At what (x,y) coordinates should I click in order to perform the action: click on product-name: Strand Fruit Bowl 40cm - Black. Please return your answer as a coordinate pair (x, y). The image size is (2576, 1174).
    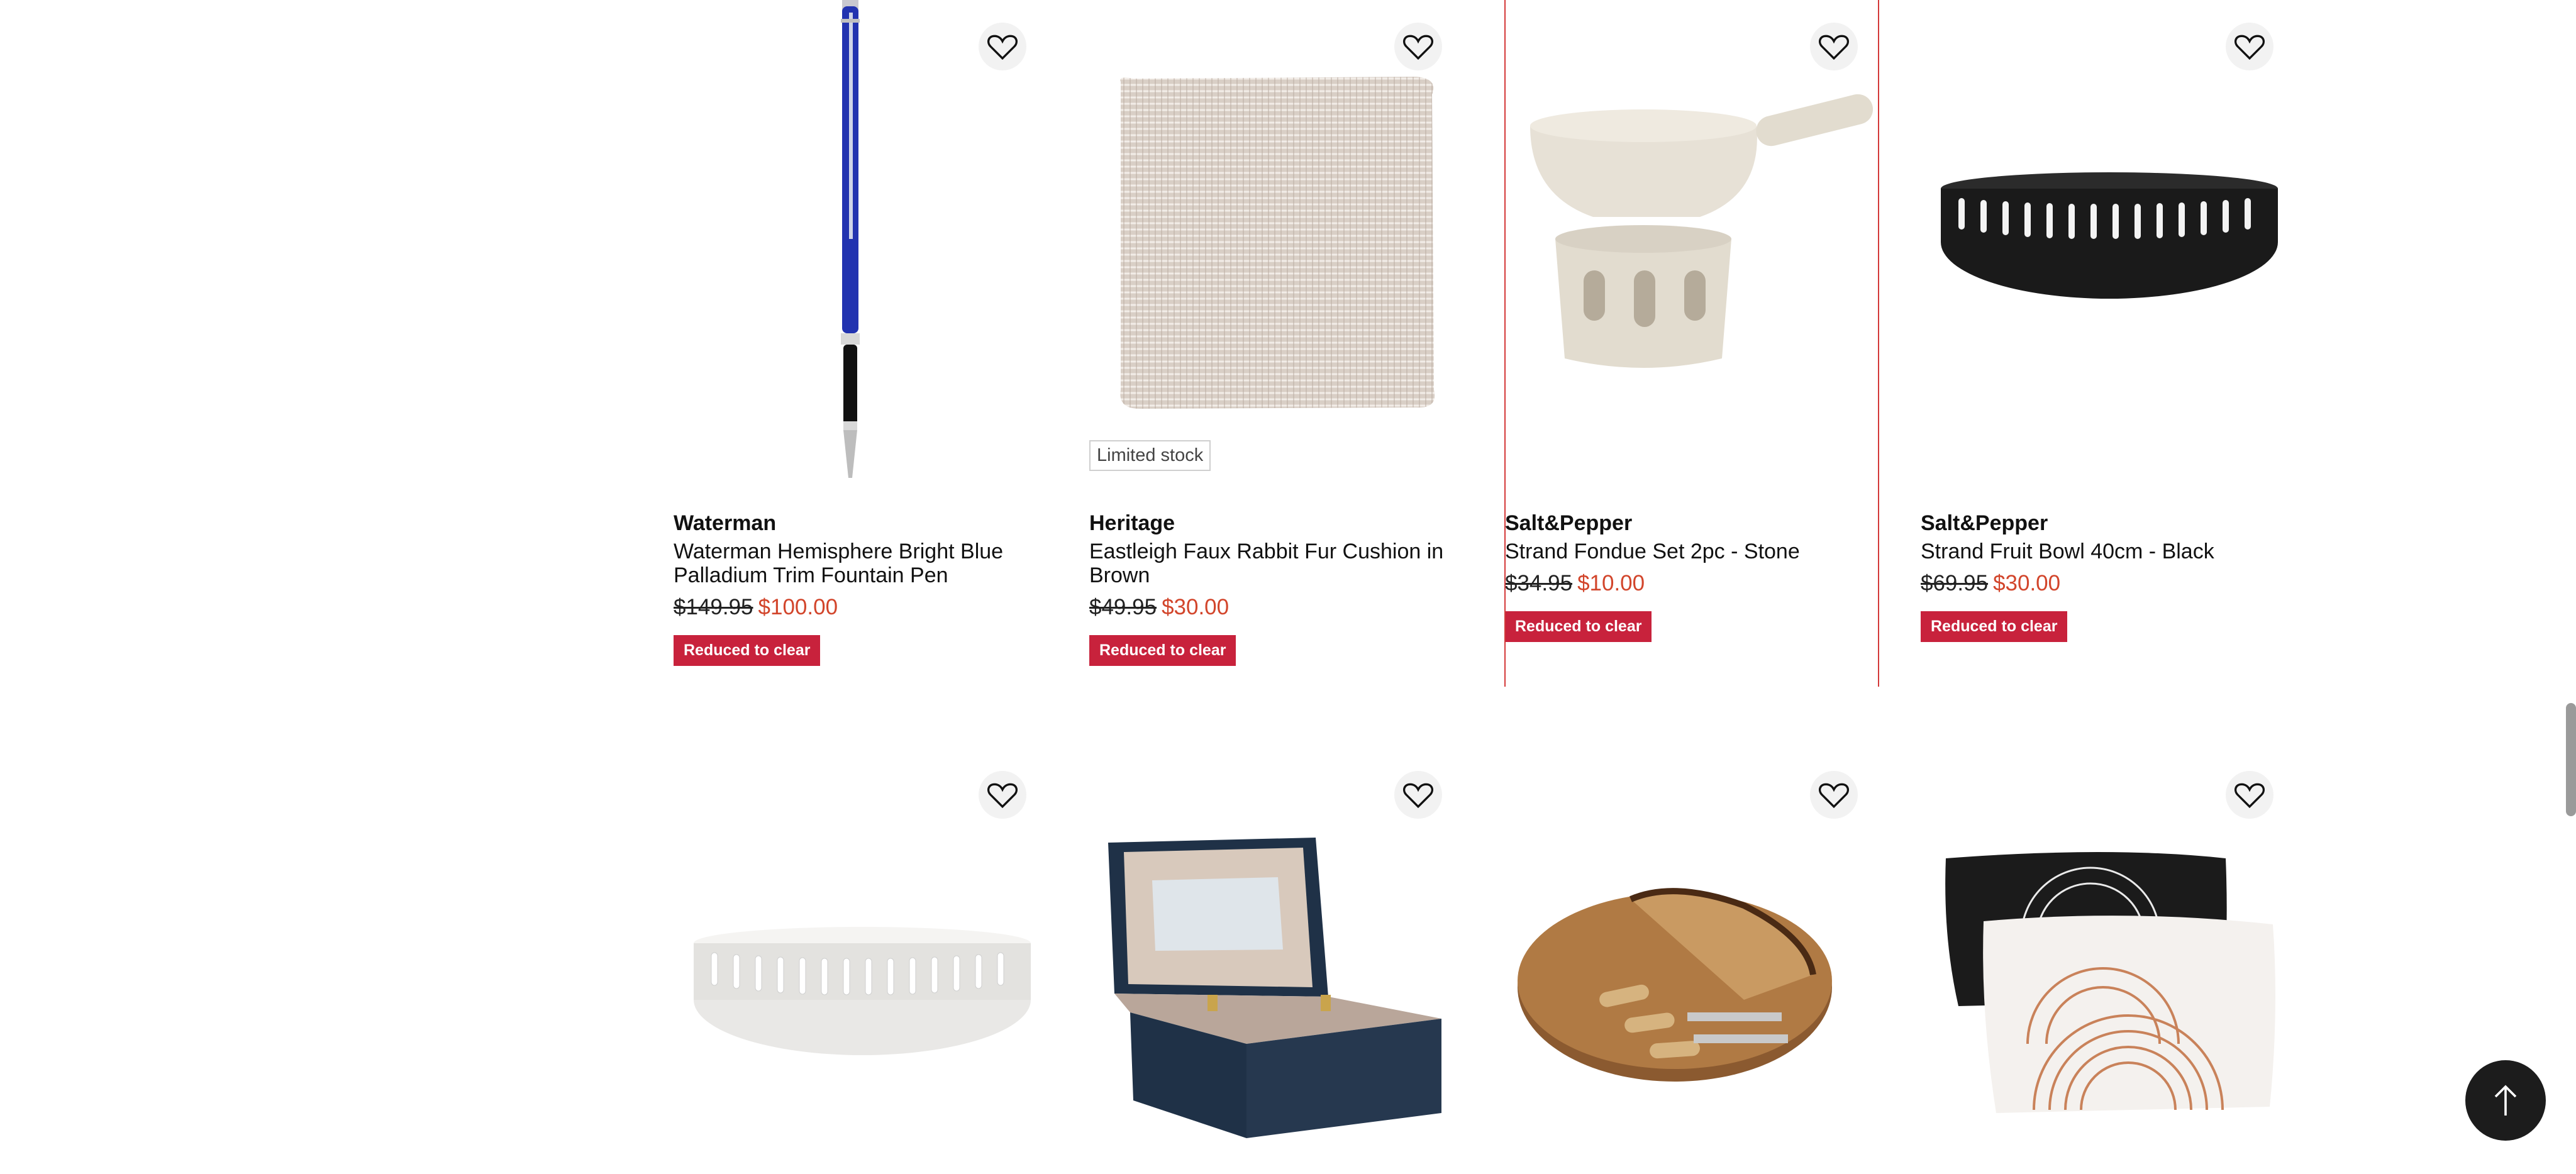
    Looking at the image, I should click on (2114, 551).